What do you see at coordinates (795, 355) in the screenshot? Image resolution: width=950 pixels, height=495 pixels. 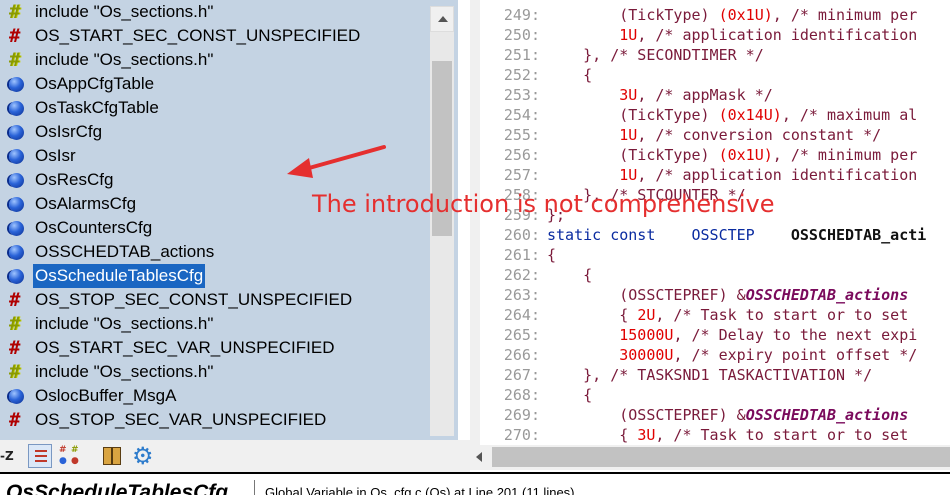 I see `code-token: , /* expiry point offset */` at bounding box center [795, 355].